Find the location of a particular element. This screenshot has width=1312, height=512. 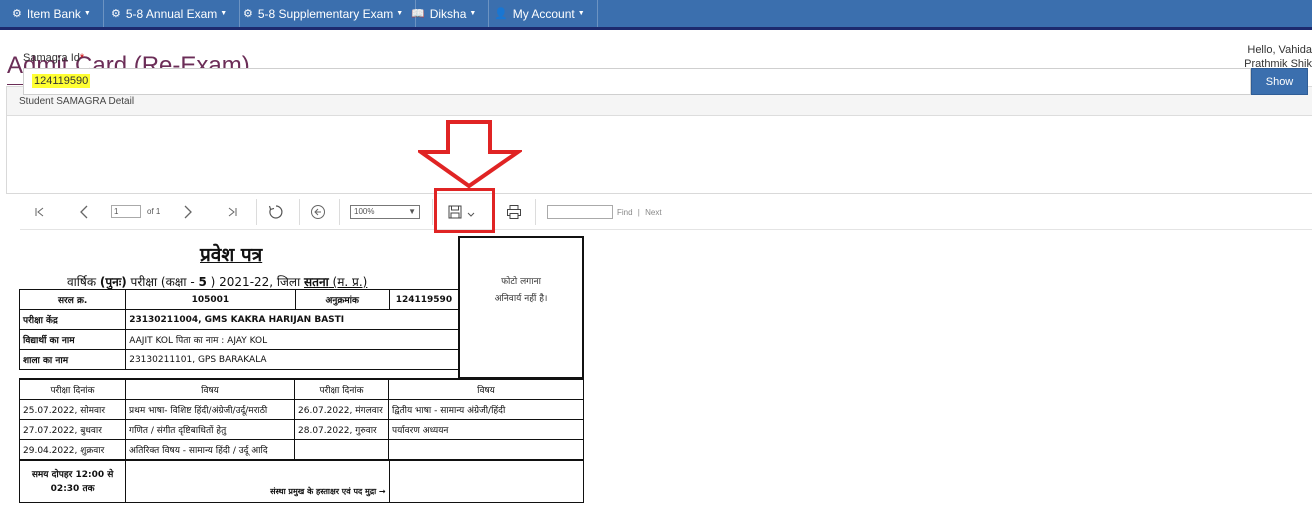

last-page-icon is located at coordinates (232, 212).